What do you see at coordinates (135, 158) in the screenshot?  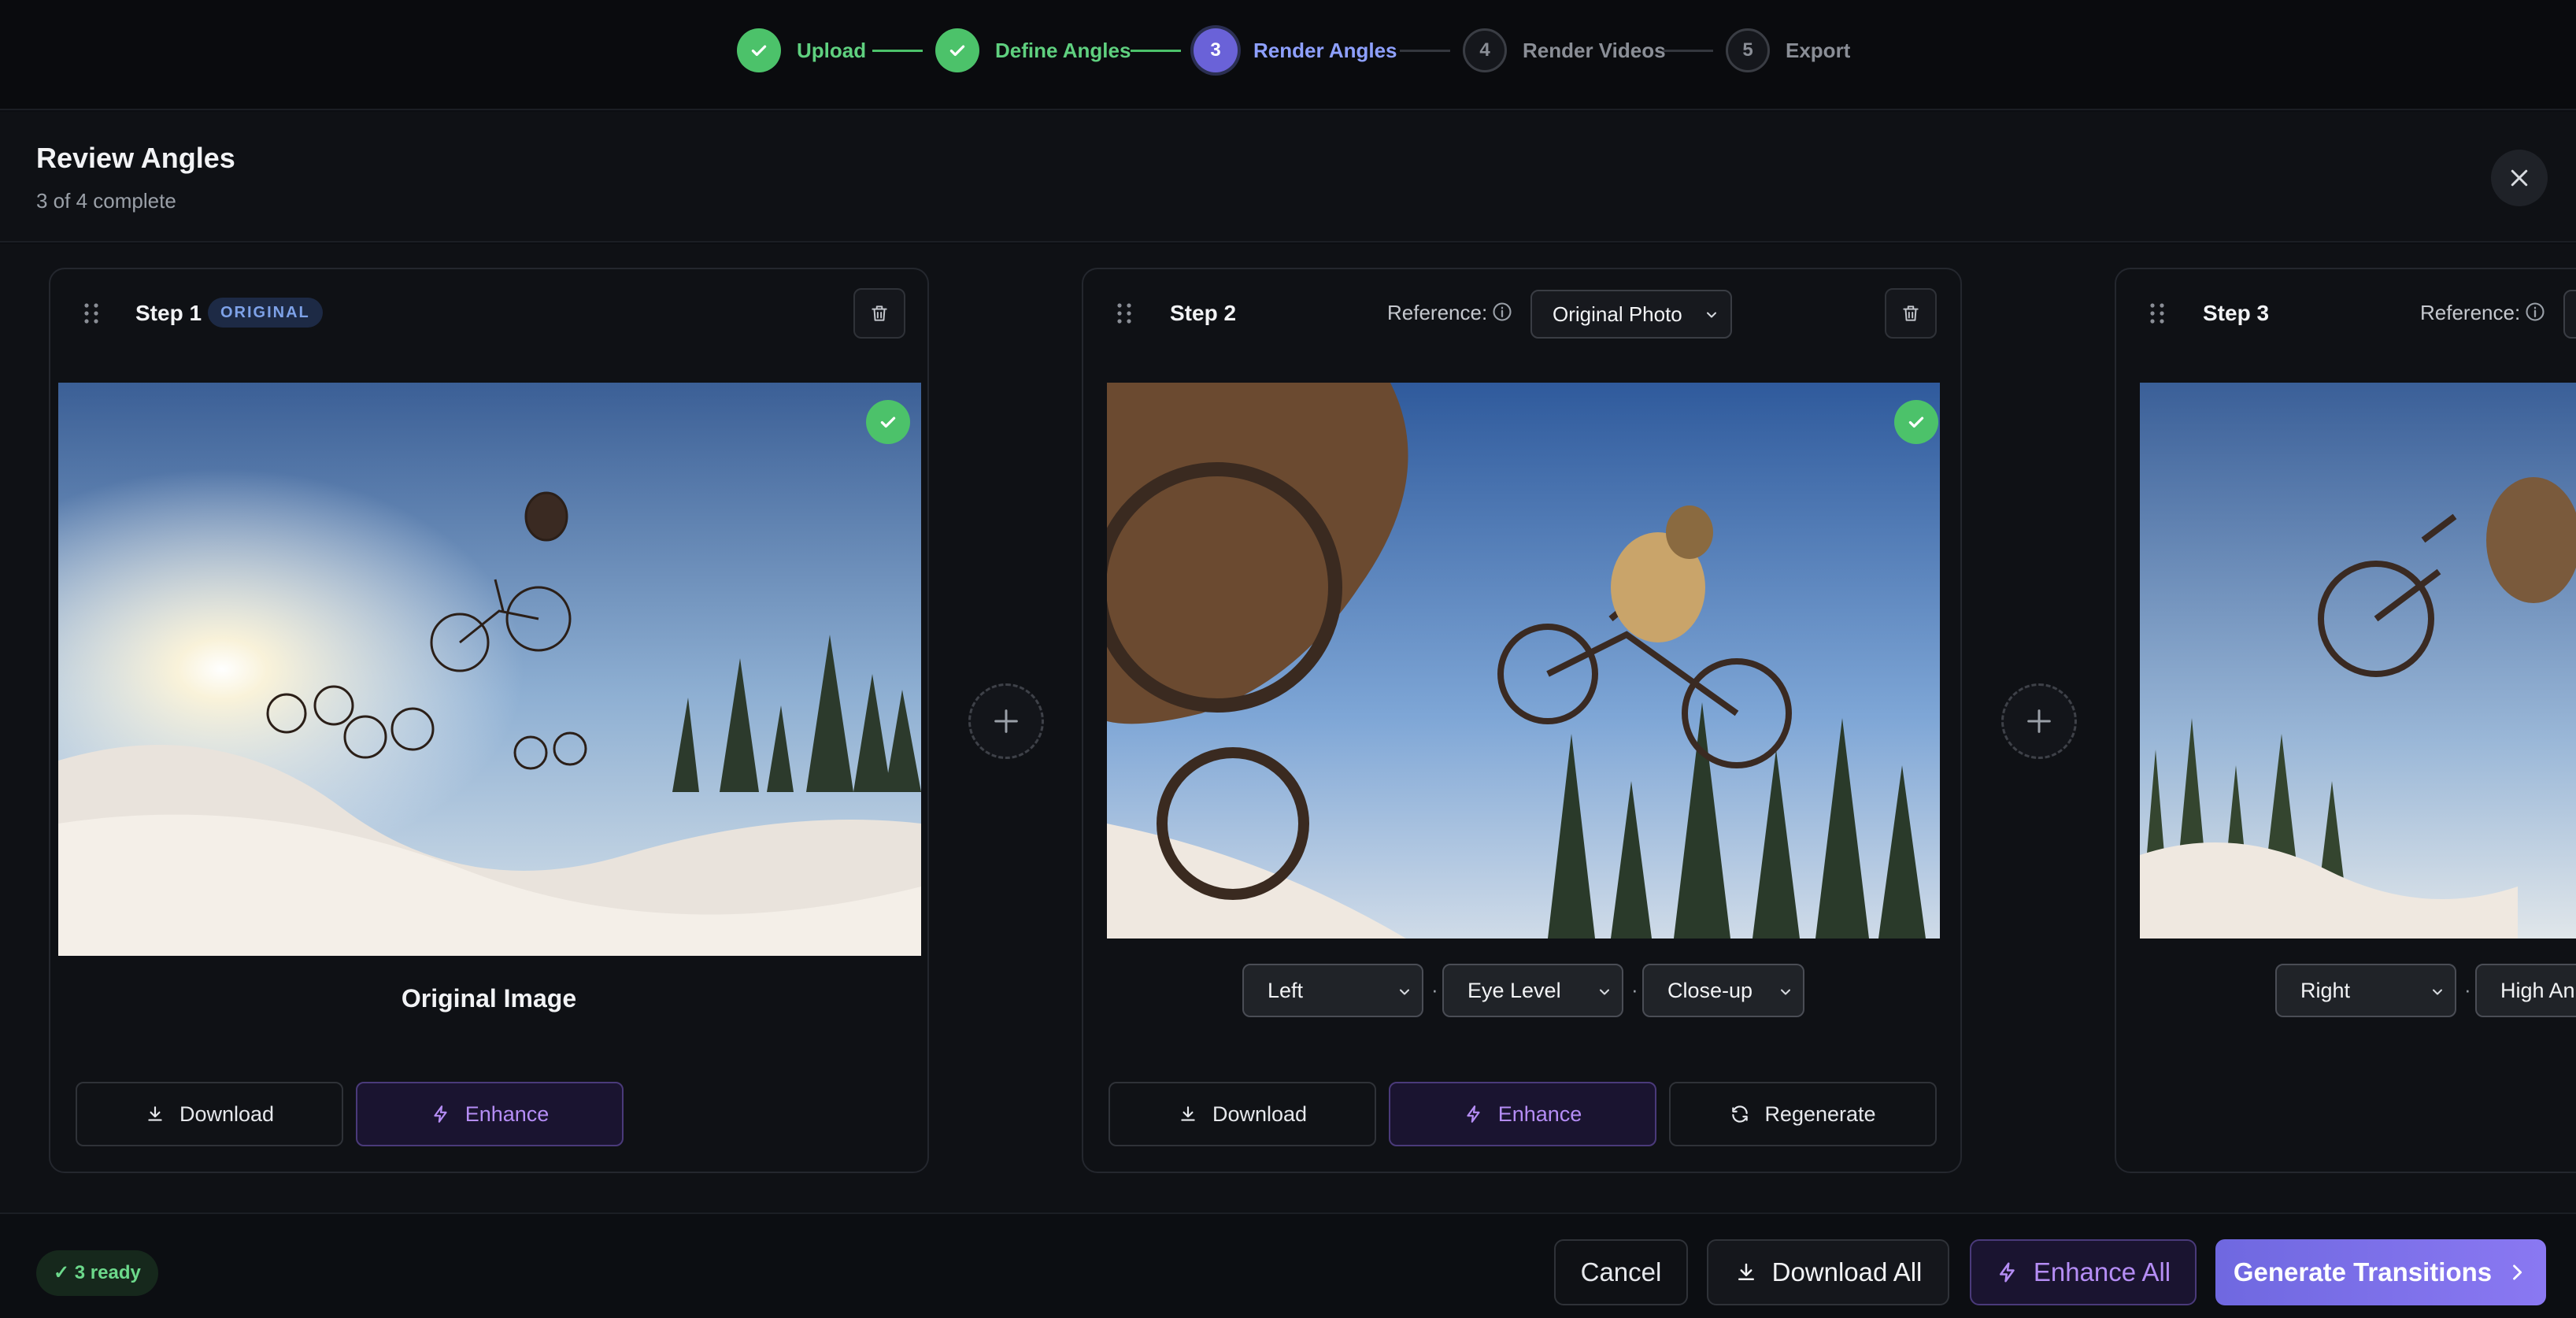 I see `page-title: Review Angles` at bounding box center [135, 158].